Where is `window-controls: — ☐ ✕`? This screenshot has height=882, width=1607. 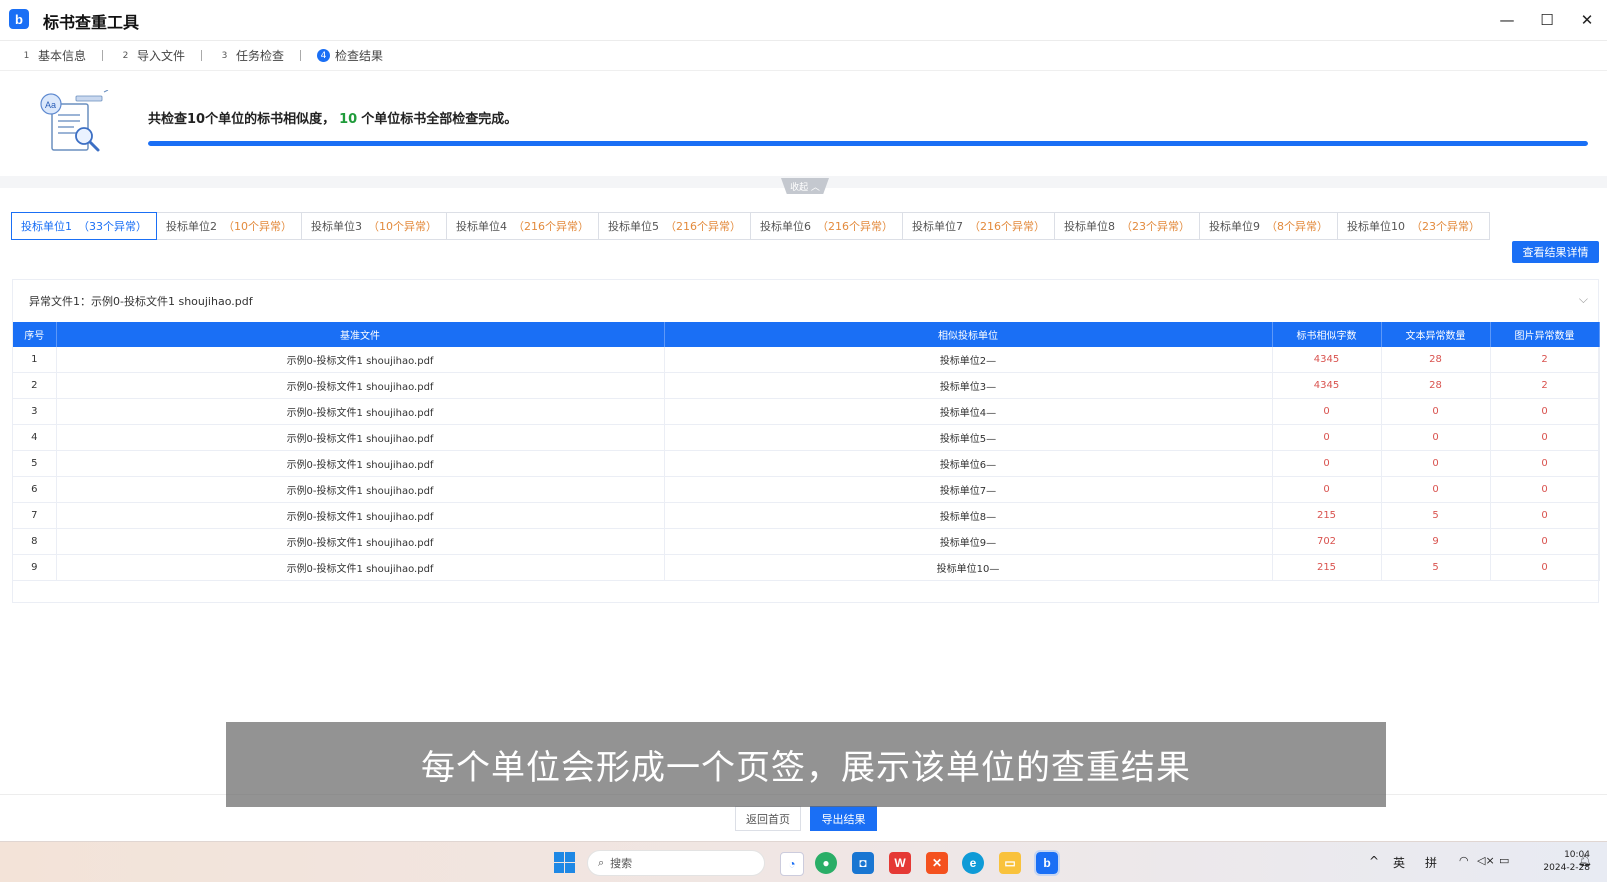
window-controls: — ☐ ✕ is located at coordinates (1547, 20).